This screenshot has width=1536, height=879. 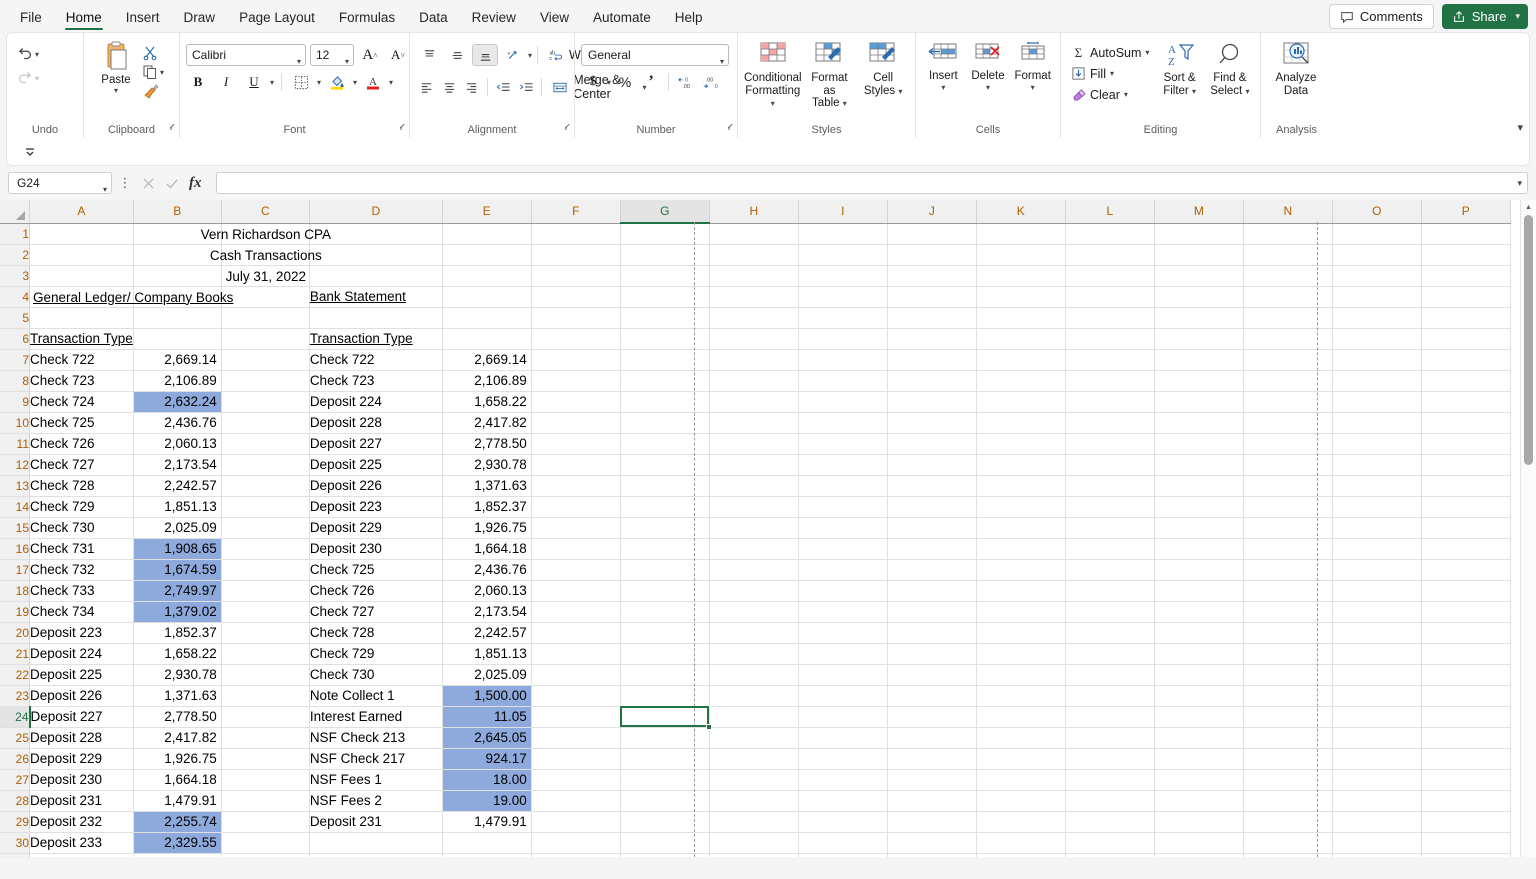 What do you see at coordinates (376, 591) in the screenshot?
I see `cell-D18: Check 726` at bounding box center [376, 591].